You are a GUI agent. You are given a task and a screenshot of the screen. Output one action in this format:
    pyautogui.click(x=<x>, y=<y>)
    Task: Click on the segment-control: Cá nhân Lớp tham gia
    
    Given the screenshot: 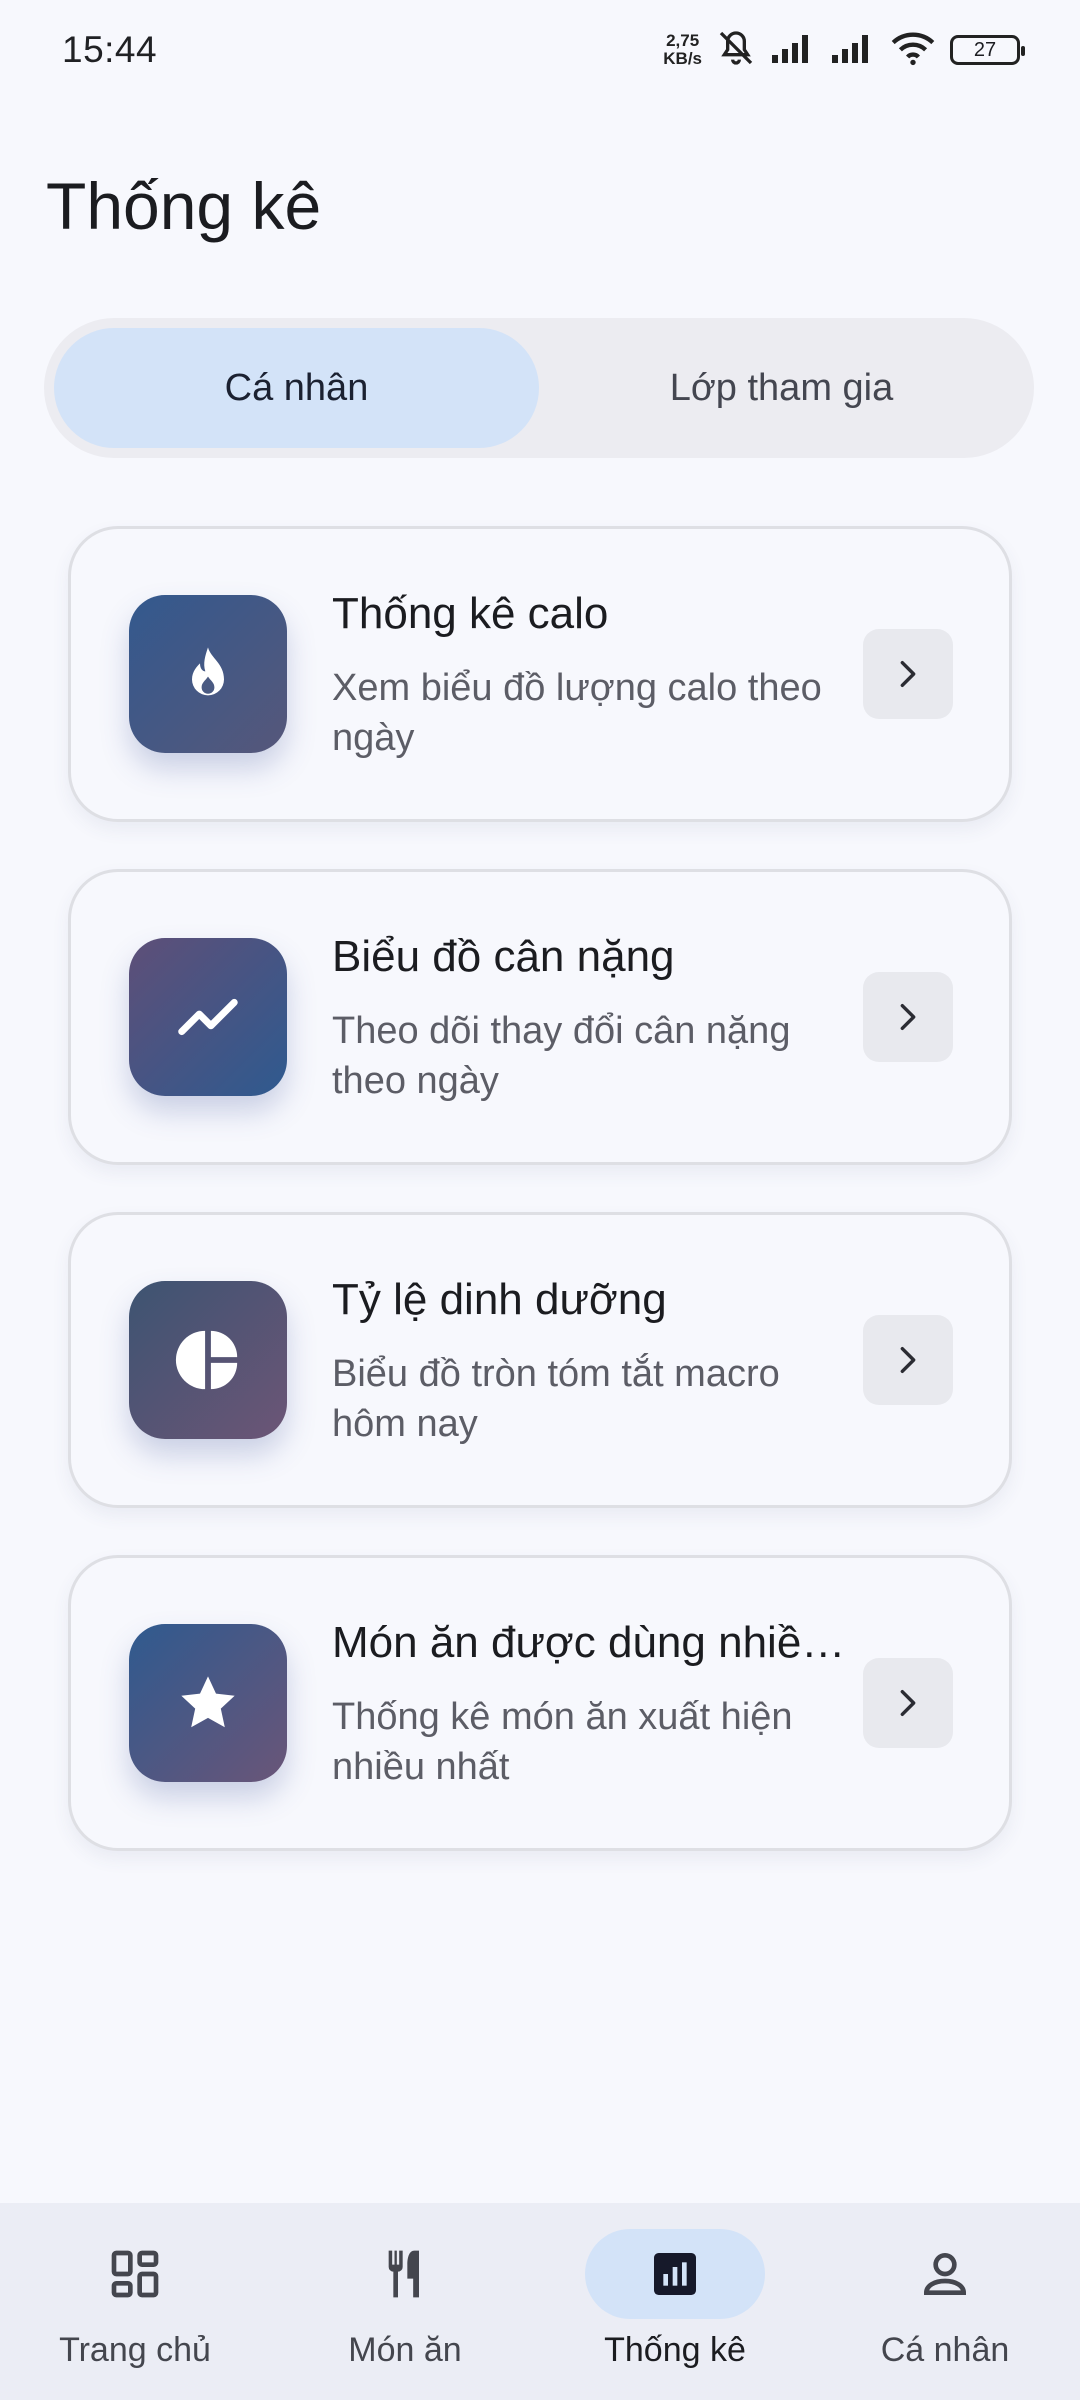 What is the action you would take?
    pyautogui.click(x=539, y=388)
    